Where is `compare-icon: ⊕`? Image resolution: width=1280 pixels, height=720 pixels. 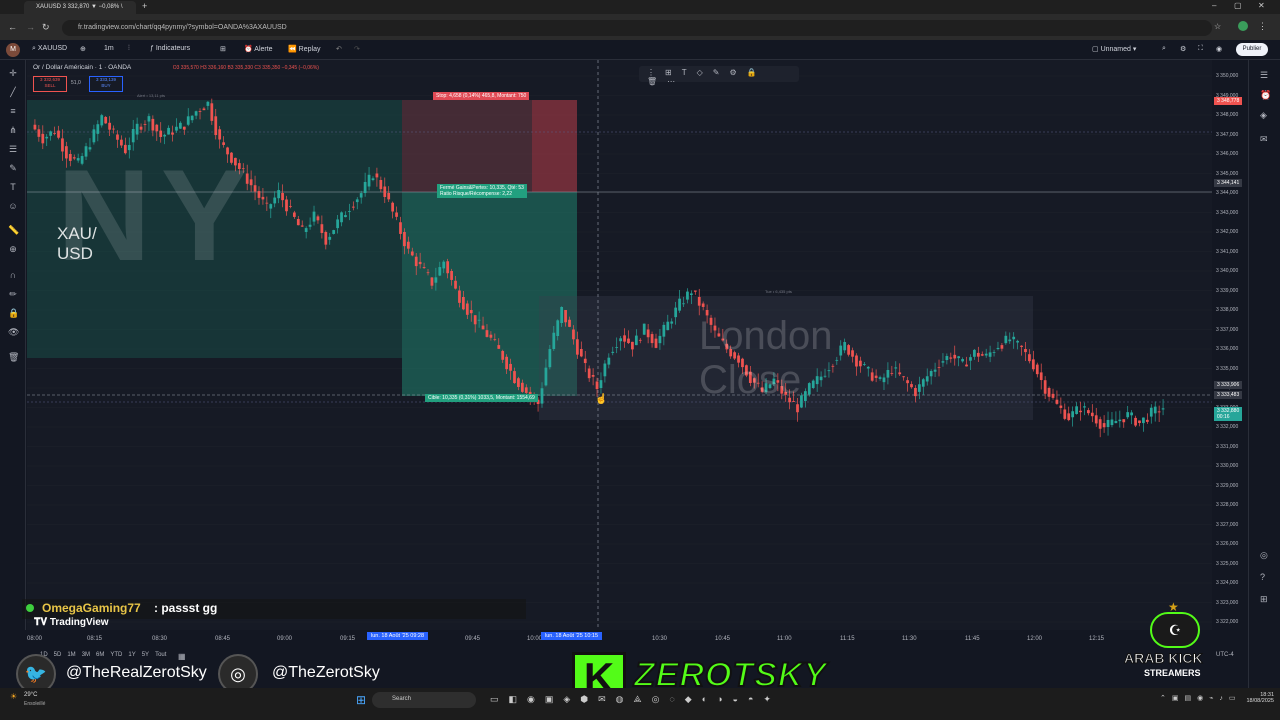
compare-icon: ⊕ is located at coordinates (83, 49).